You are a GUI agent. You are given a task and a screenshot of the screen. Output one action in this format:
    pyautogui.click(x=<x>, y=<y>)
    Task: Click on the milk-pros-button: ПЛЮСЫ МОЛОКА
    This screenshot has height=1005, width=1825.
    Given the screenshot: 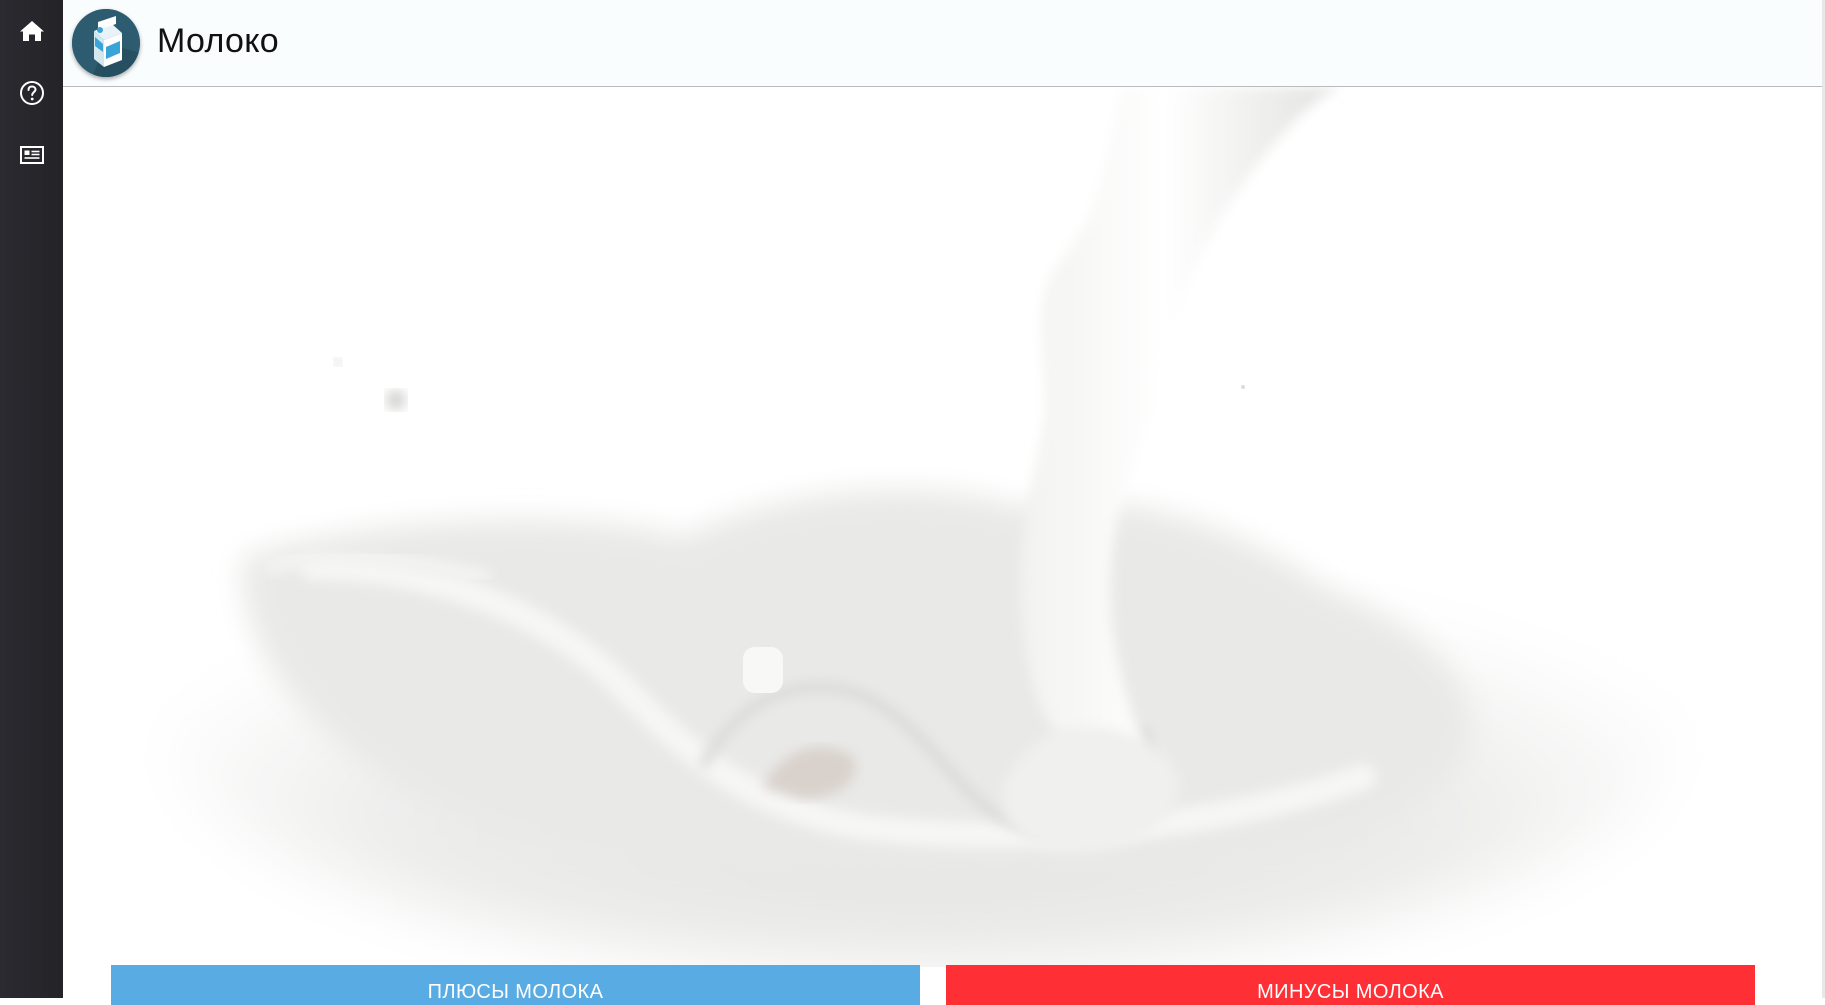 What is the action you would take?
    pyautogui.click(x=515, y=985)
    